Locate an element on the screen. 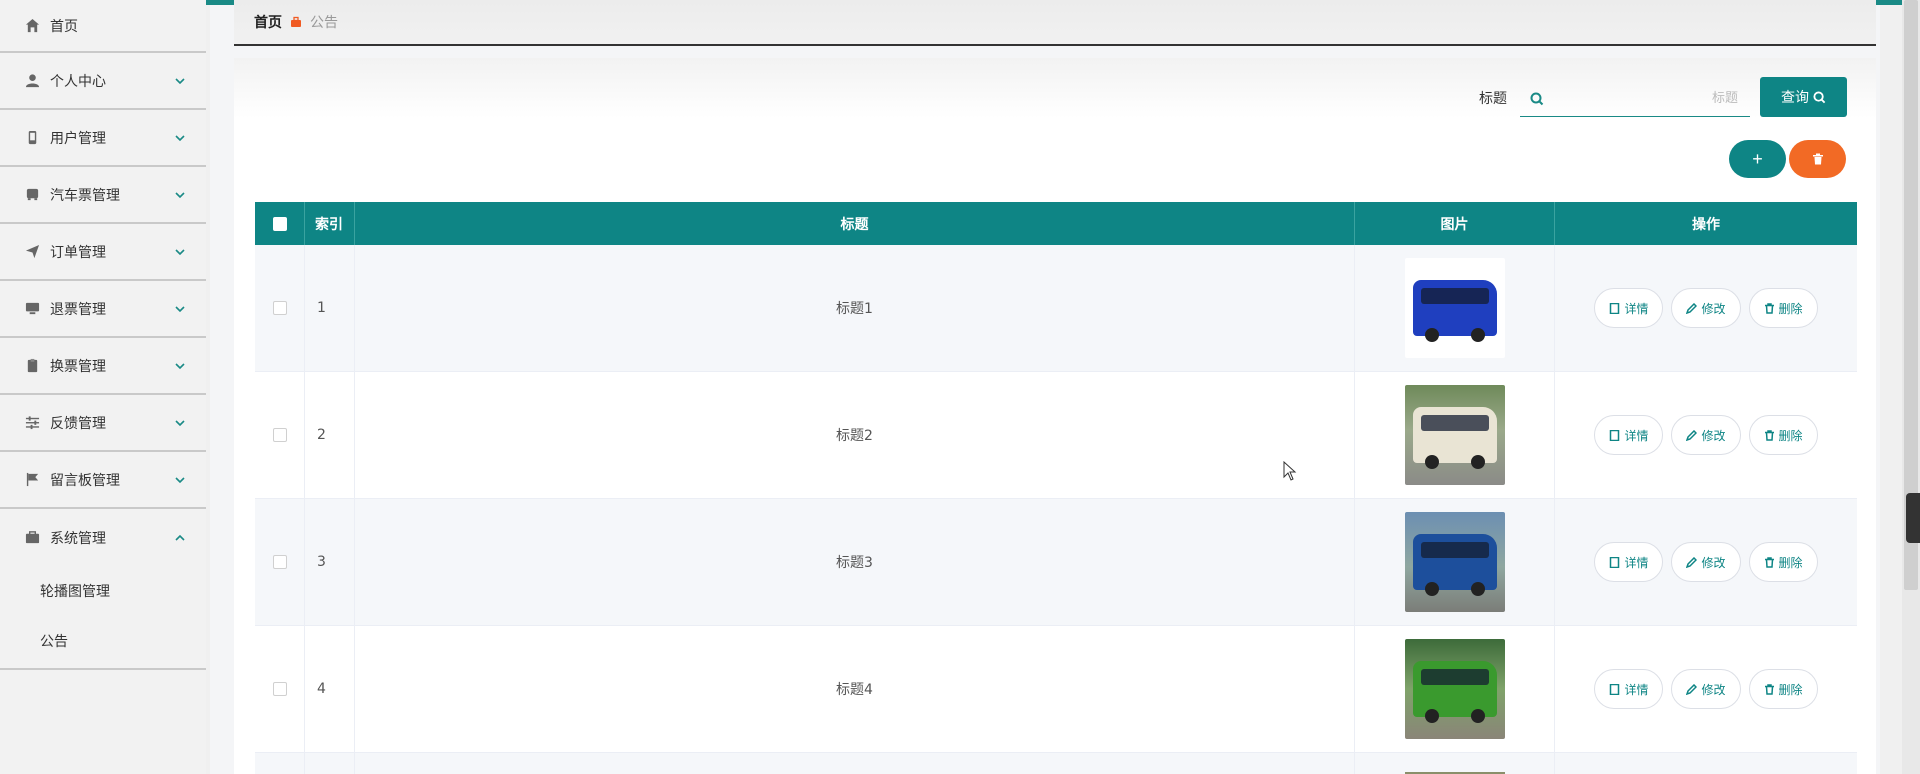 The image size is (1920, 774). batch-delete-button is located at coordinates (1817, 159).